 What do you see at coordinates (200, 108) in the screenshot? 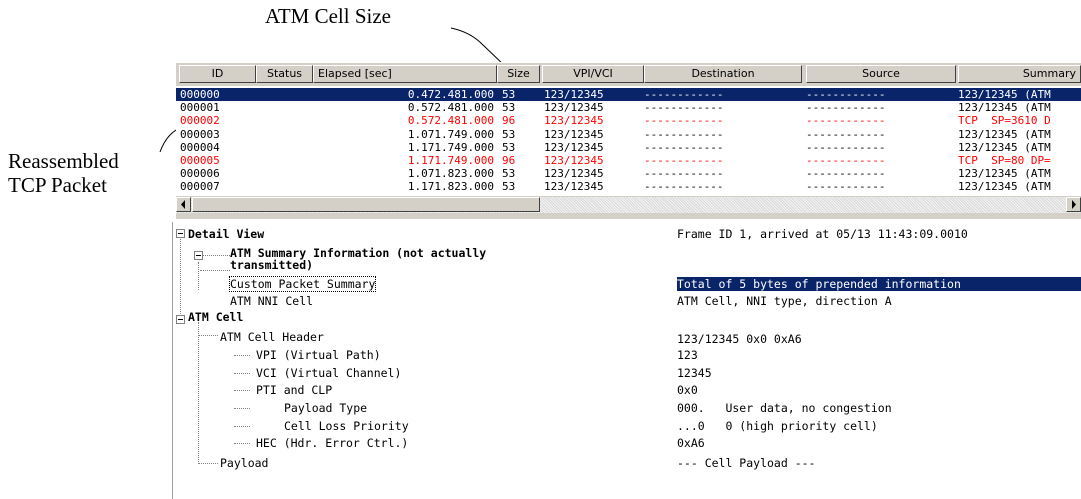
I see `cell-id: 000001` at bounding box center [200, 108].